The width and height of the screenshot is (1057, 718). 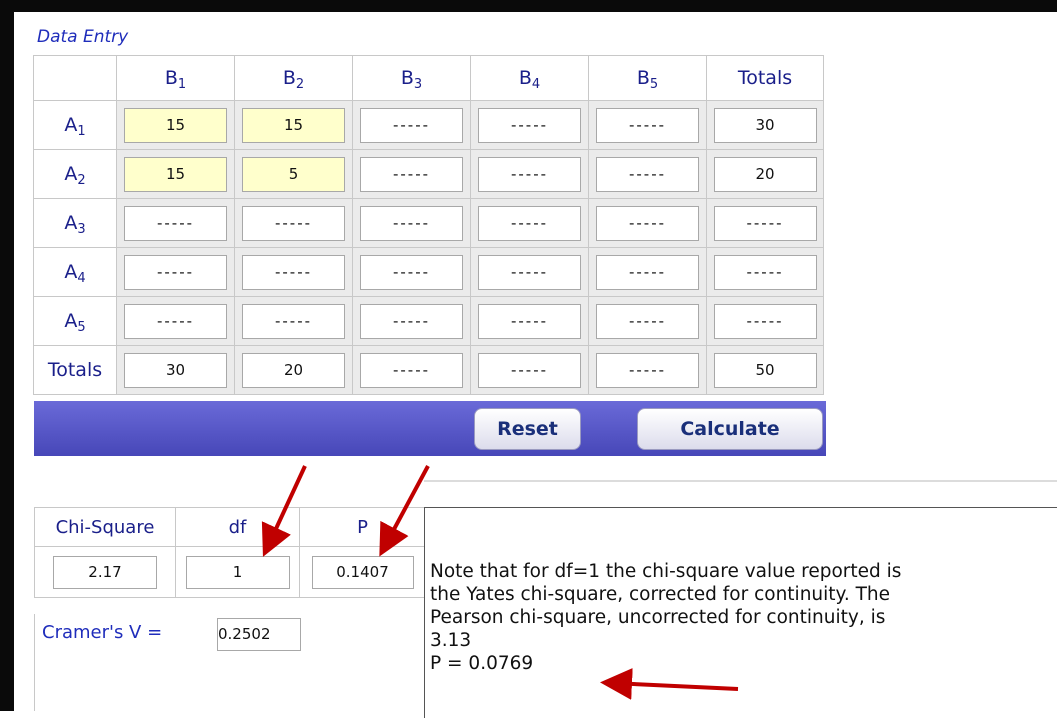 What do you see at coordinates (404, 511) in the screenshot?
I see `arrow-to-p` at bounding box center [404, 511].